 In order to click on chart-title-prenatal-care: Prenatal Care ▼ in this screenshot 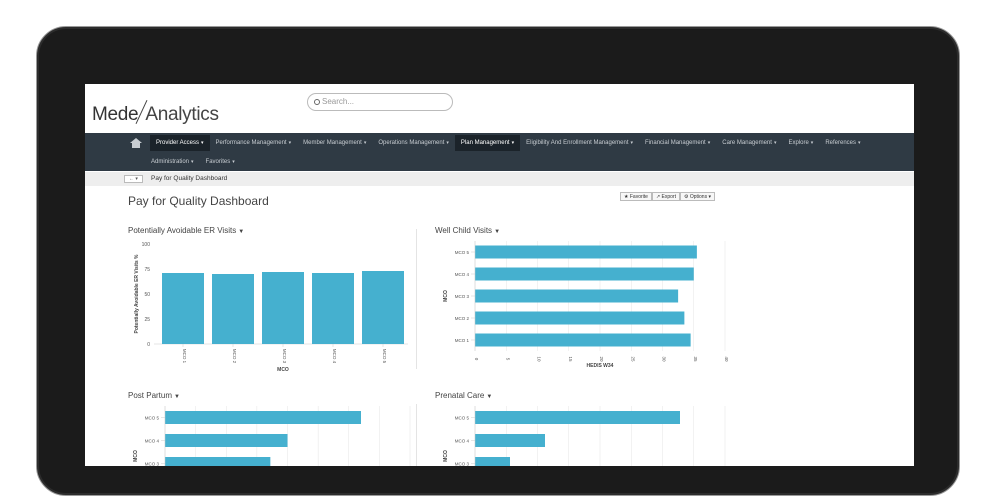, I will do `click(463, 395)`.